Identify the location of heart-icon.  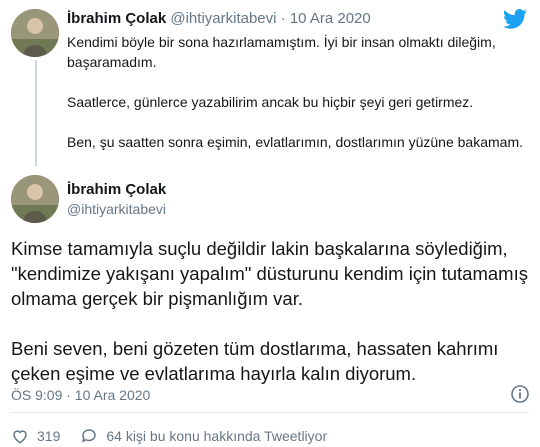
(20, 436).